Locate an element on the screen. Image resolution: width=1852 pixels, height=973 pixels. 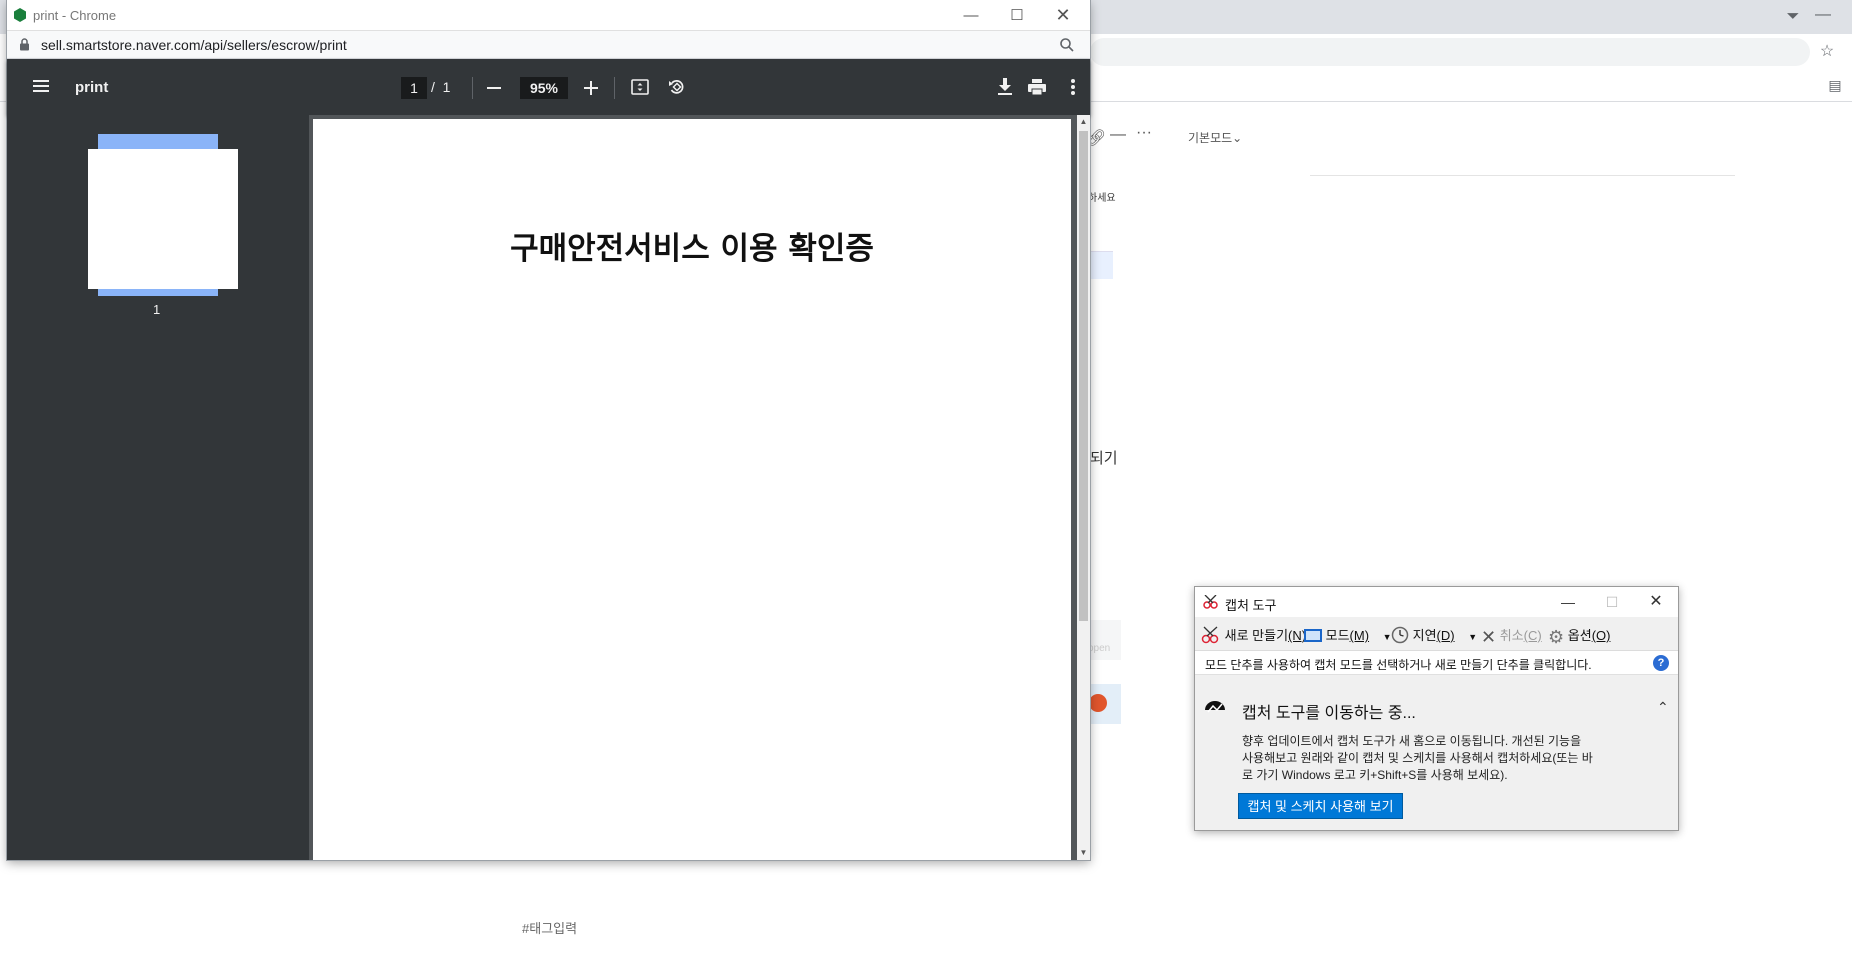
snip-sketch-icon is located at coordinates (1215, 707).